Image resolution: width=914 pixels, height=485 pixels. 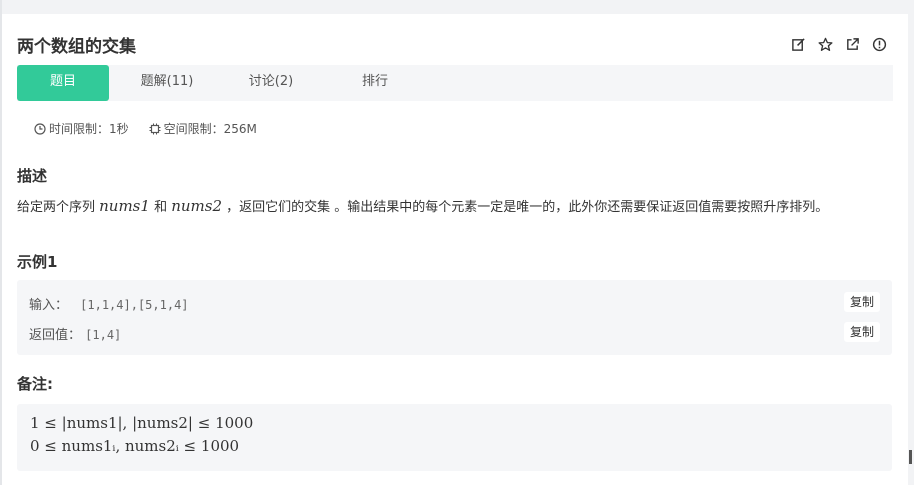 I want to click on copy-output-button: 复制, so click(x=861, y=332).